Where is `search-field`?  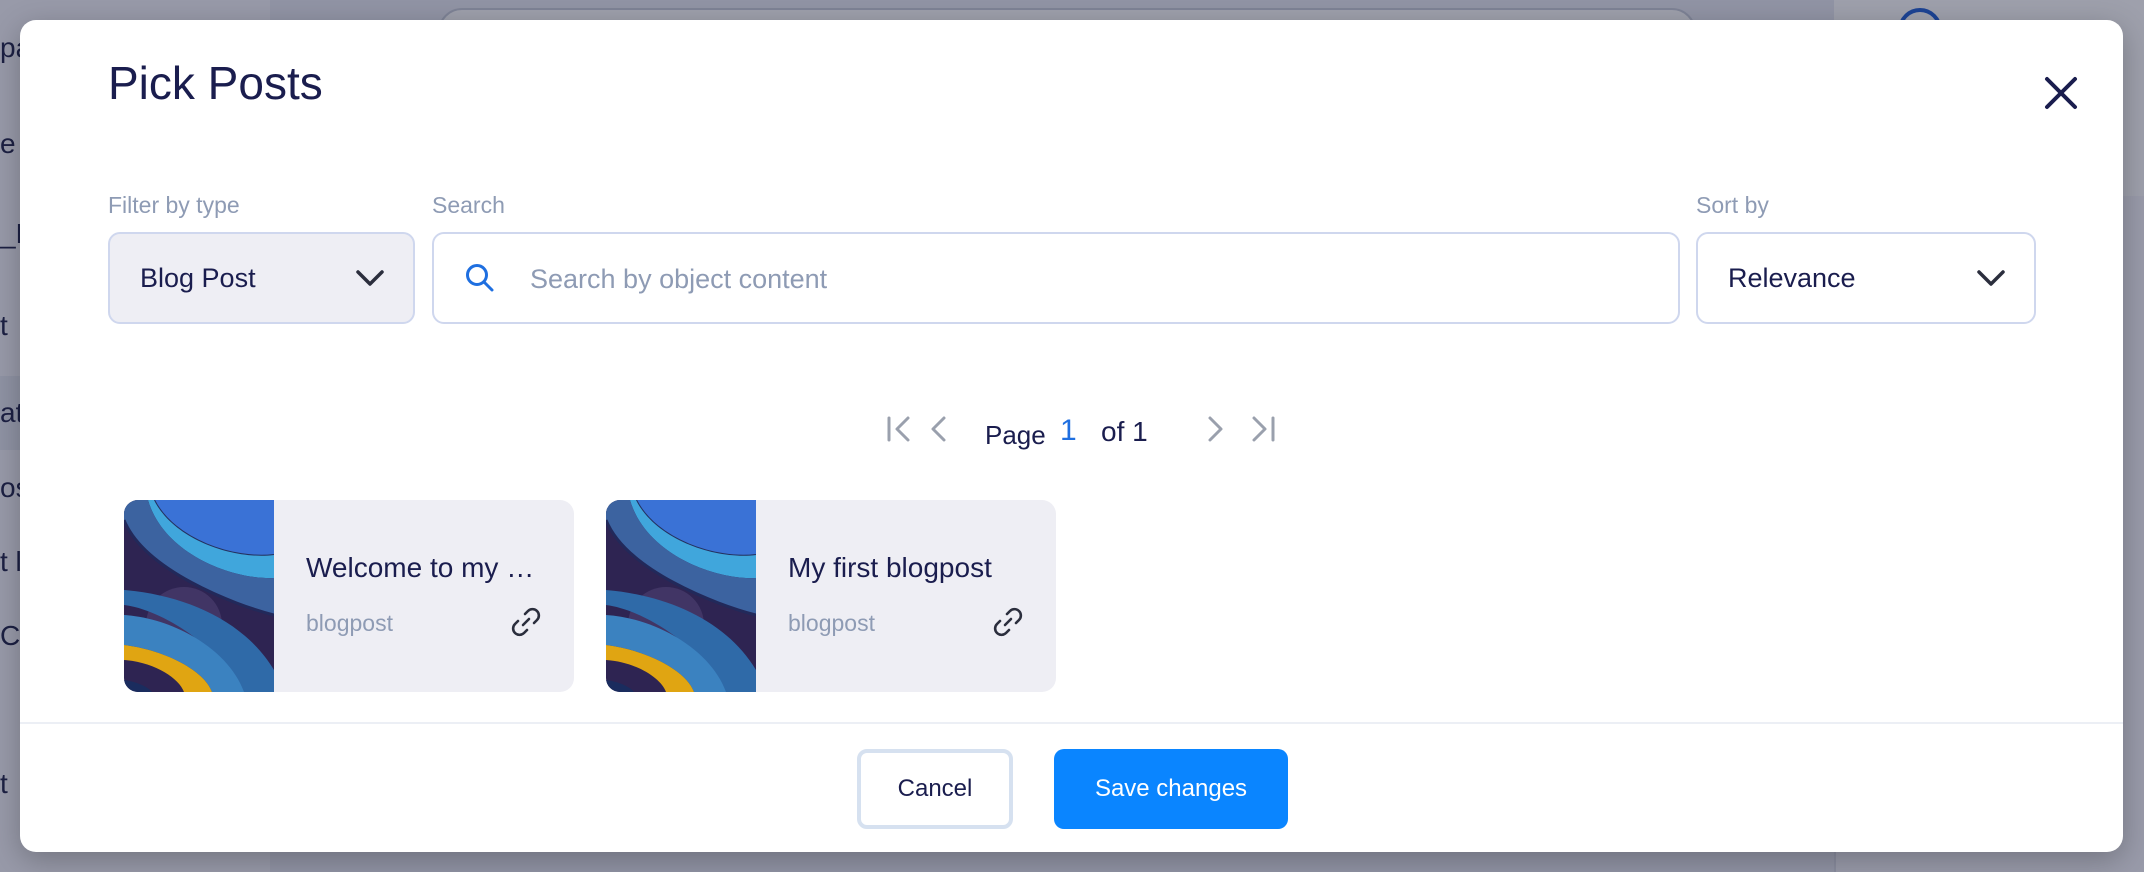 search-field is located at coordinates (1056, 278).